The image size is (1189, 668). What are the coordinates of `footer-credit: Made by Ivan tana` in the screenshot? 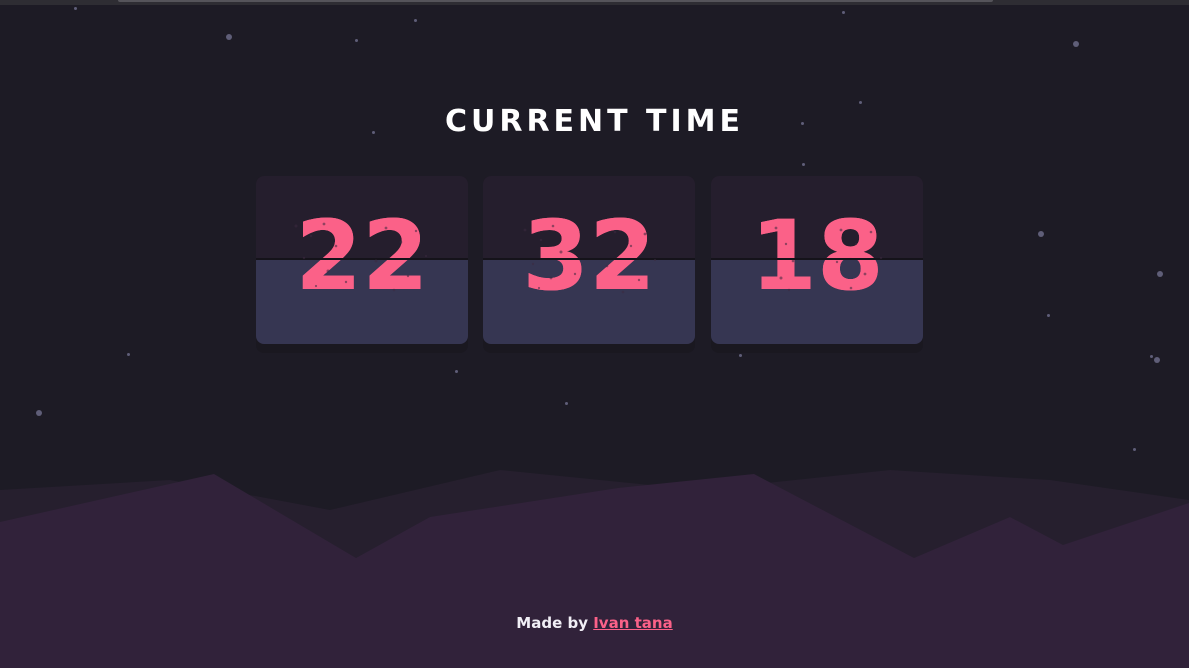 It's located at (594, 623).